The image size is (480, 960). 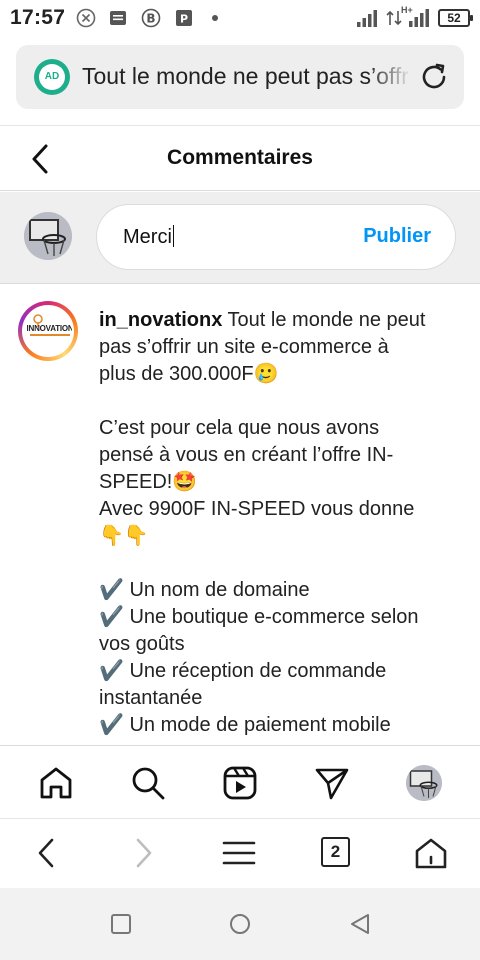 I want to click on user-avatar, so click(x=48, y=236).